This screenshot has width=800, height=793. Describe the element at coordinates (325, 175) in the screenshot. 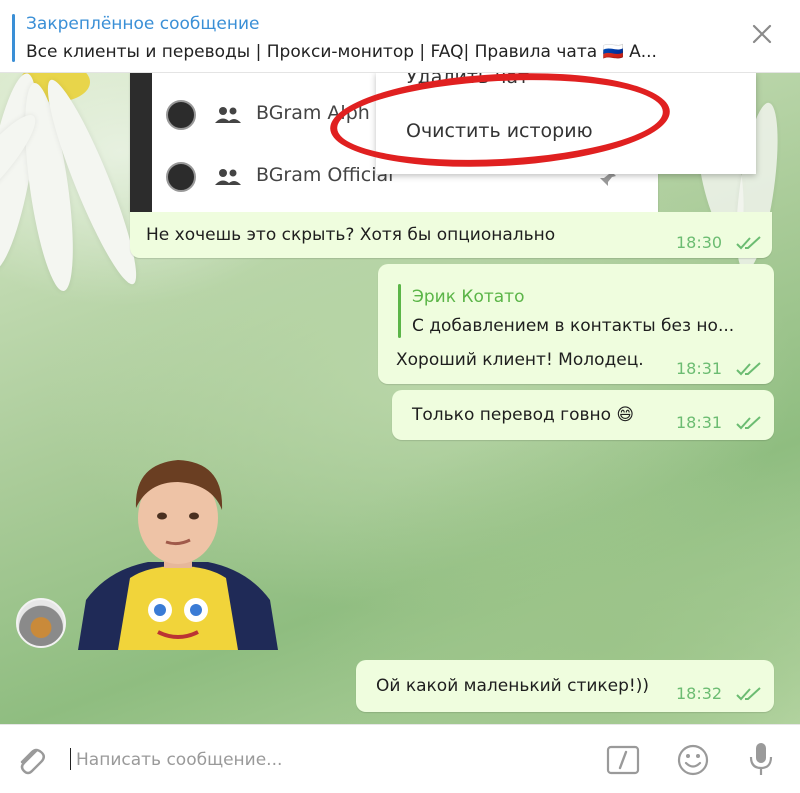

I see `screenshot-chat-name: BGram Official` at that location.